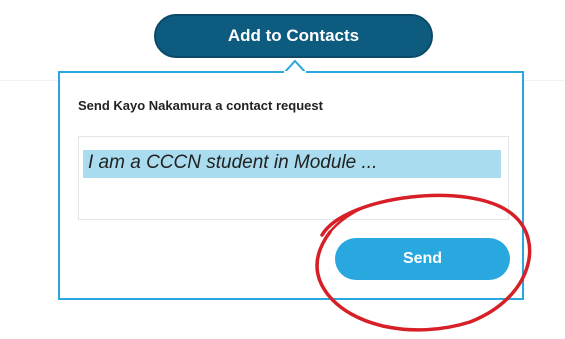 The height and width of the screenshot is (339, 565). Describe the element at coordinates (293, 36) in the screenshot. I see `add-to-contacts-button: Add to Contacts` at that location.